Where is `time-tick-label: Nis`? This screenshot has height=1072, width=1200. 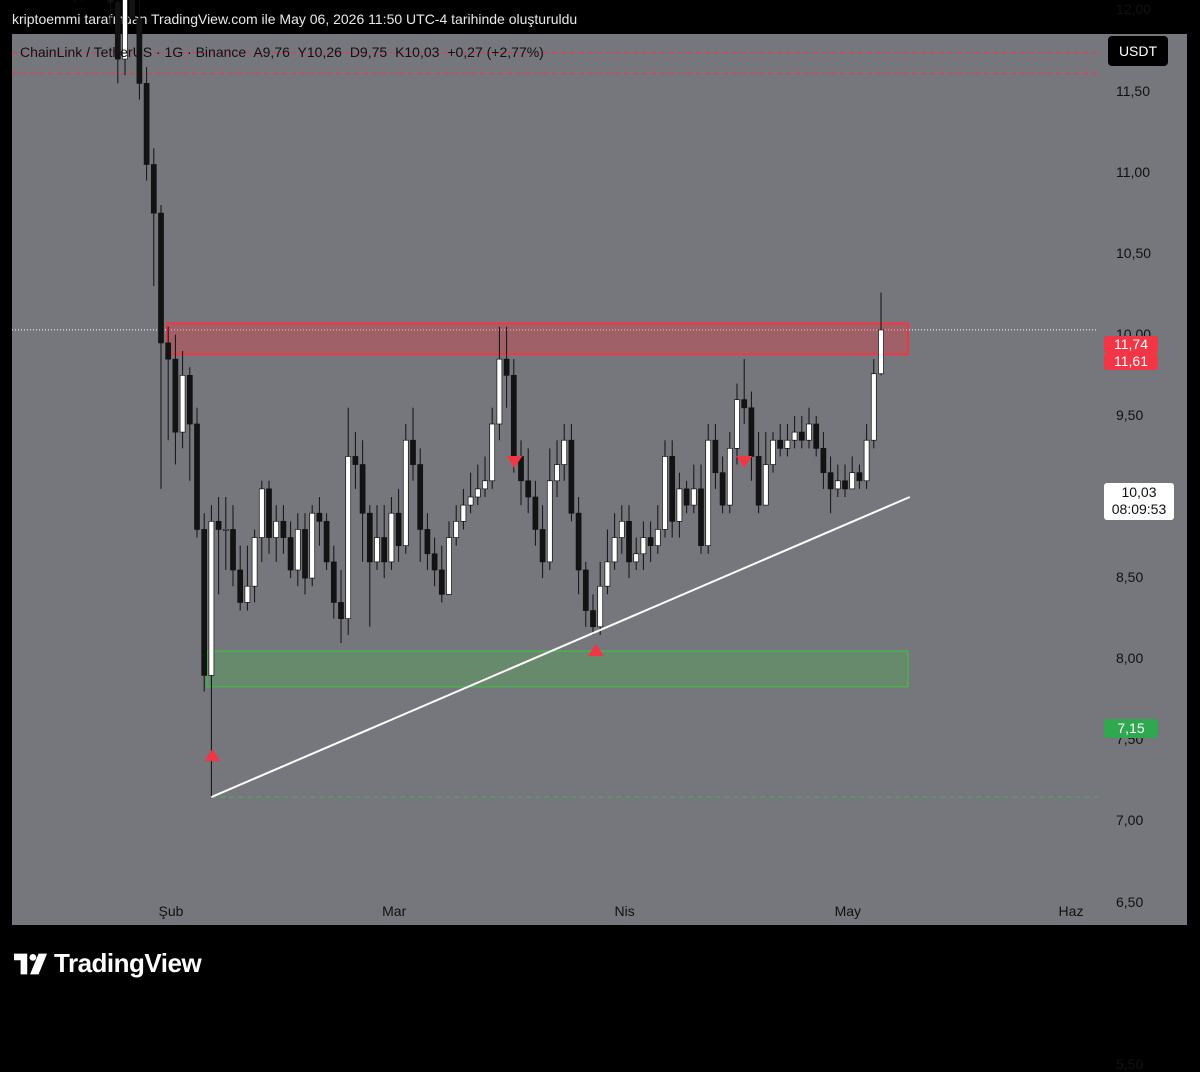
time-tick-label: Nis is located at coordinates (624, 911).